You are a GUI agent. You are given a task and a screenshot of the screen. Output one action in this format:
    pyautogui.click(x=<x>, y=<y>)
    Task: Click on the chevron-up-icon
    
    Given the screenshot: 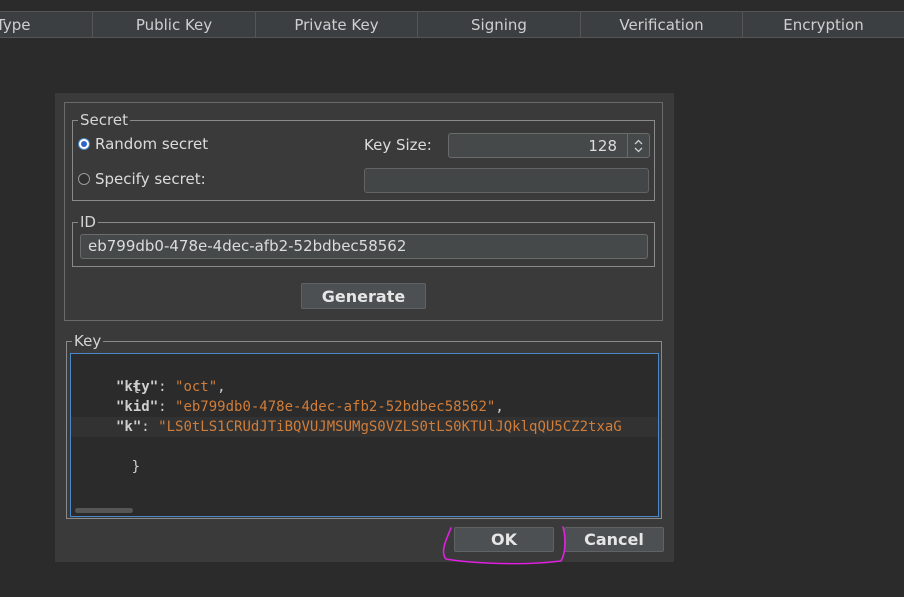 What is the action you would take?
    pyautogui.click(x=638, y=142)
    